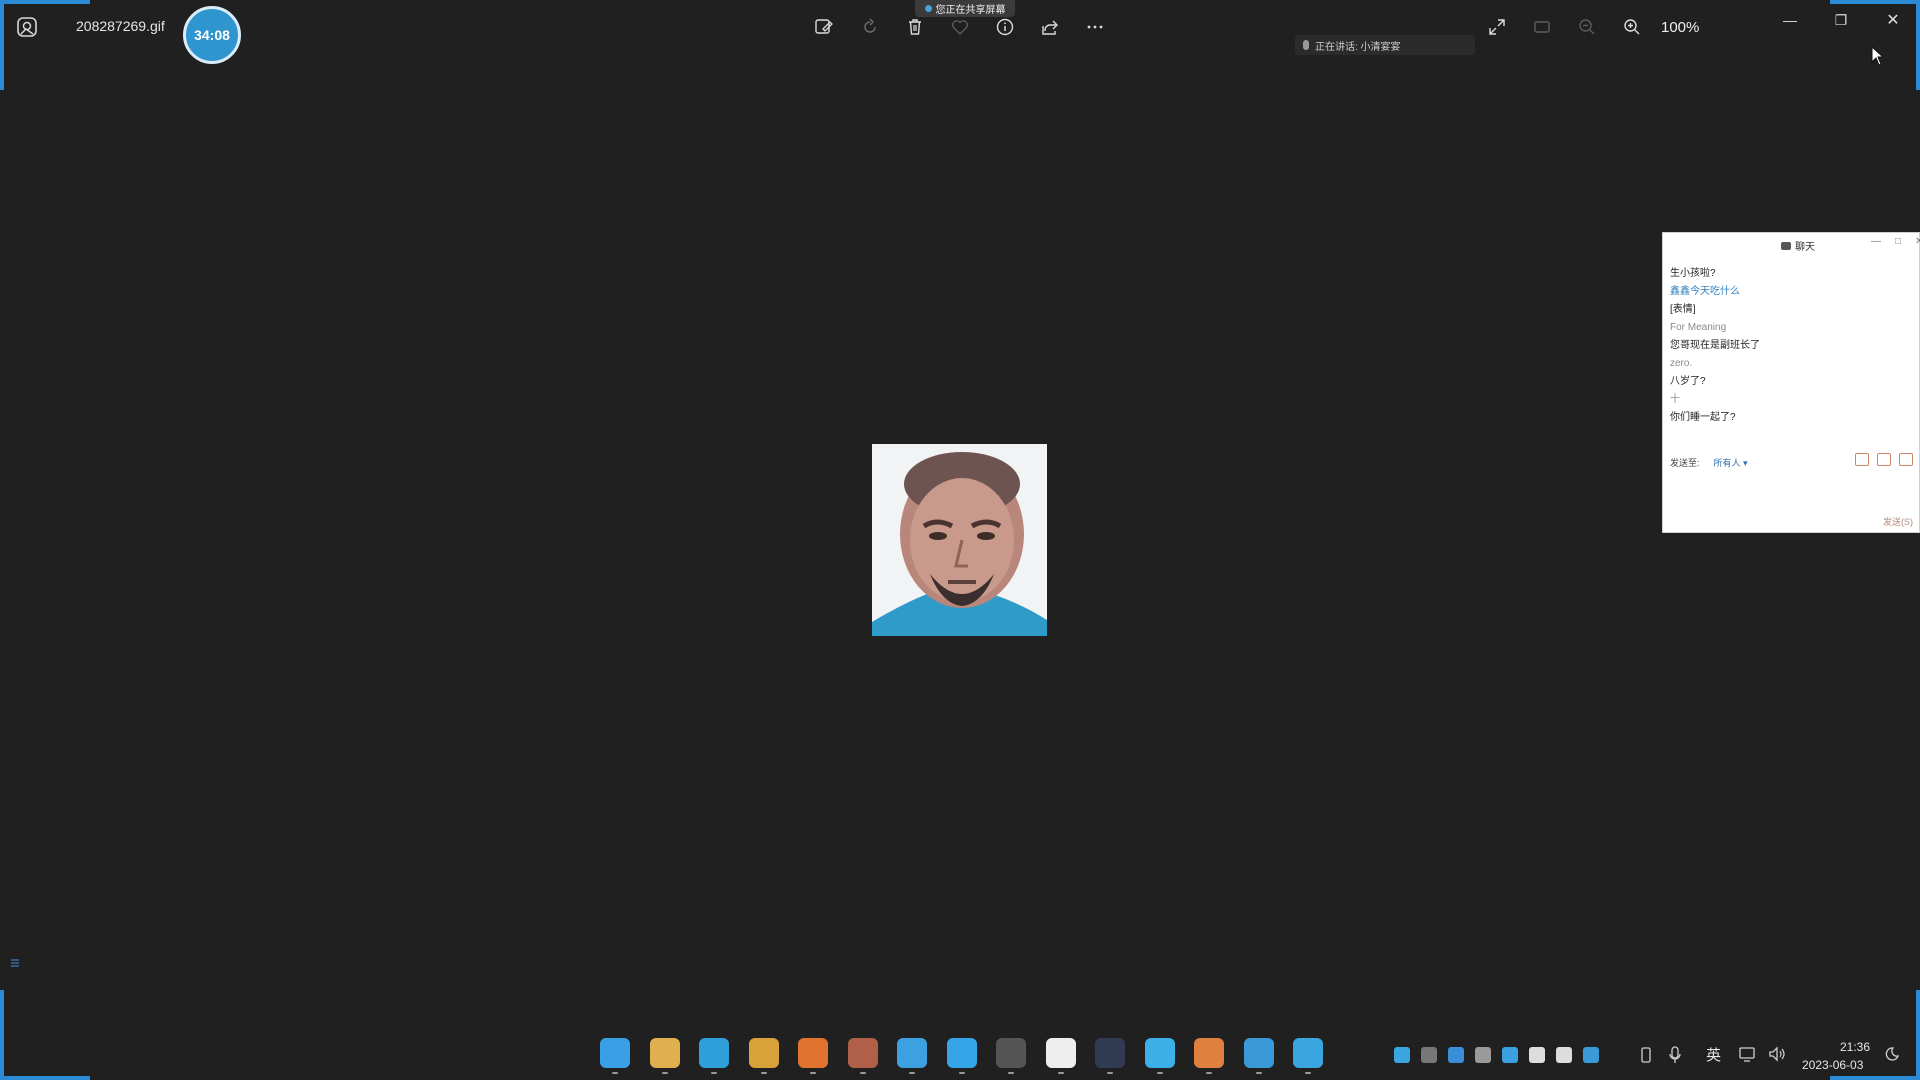 The height and width of the screenshot is (1080, 1920). Describe the element at coordinates (862, 1056) in the screenshot. I see `steam-app` at that location.